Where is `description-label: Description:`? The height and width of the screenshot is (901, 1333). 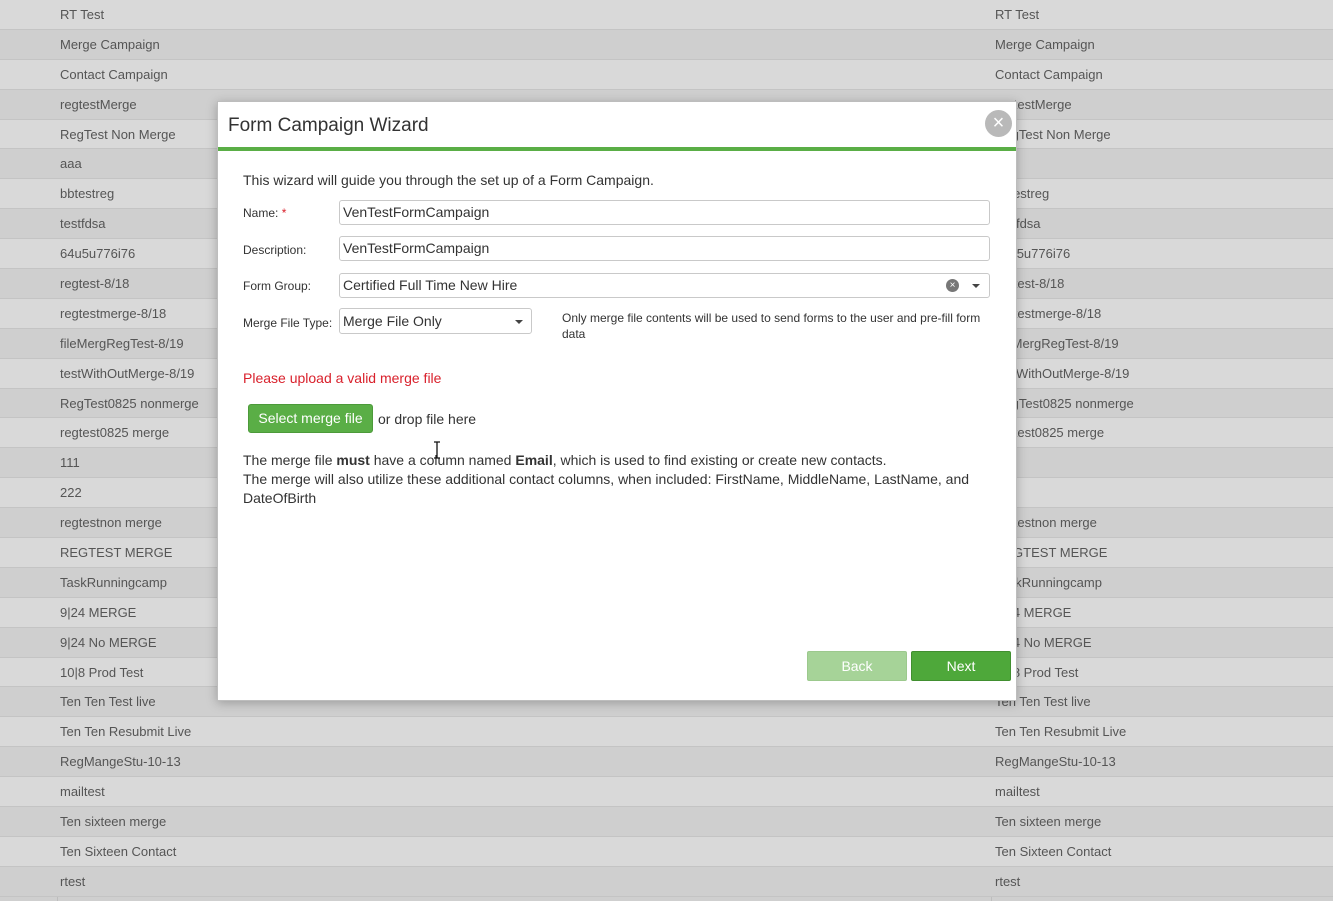 description-label: Description: is located at coordinates (275, 250).